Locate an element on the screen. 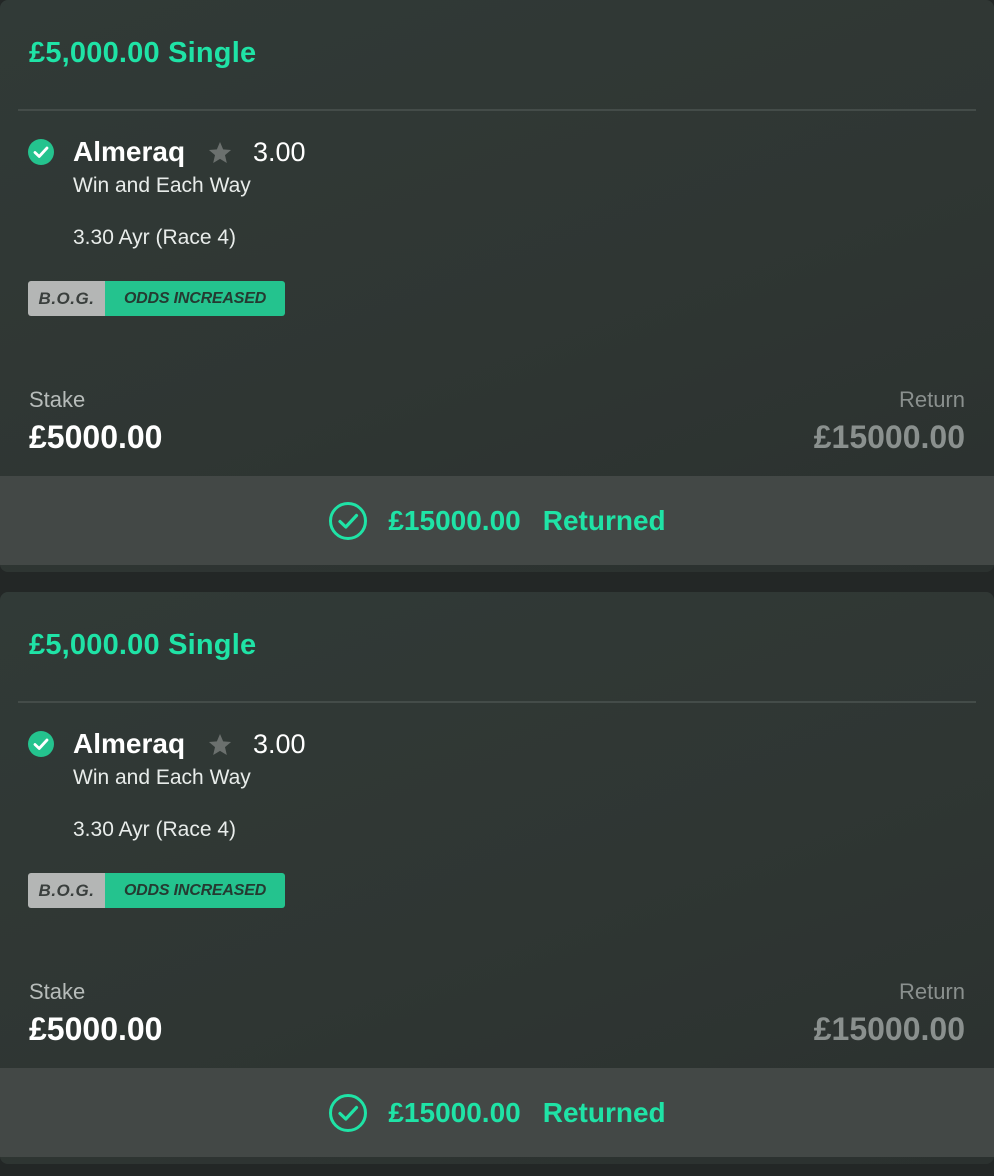 This screenshot has width=994, height=1176. card-separator is located at coordinates (497, 582).